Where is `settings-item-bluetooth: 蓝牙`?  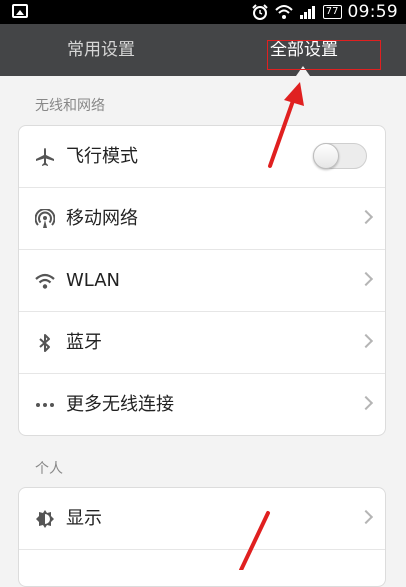
settings-item-bluetooth: 蓝牙 is located at coordinates (202, 343).